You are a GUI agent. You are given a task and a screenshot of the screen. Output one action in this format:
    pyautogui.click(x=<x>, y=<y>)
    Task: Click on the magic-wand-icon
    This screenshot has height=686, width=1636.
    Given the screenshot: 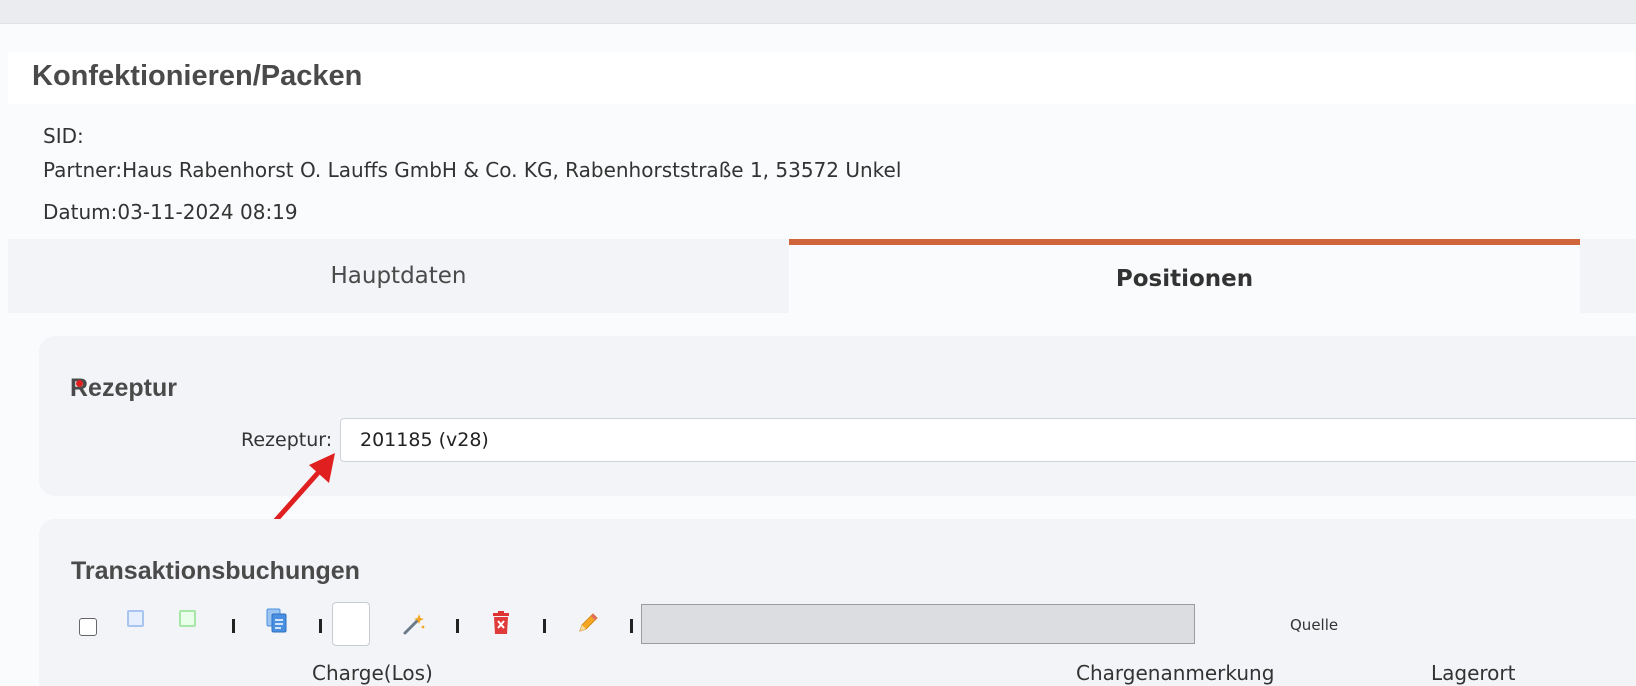 What is the action you would take?
    pyautogui.click(x=414, y=624)
    